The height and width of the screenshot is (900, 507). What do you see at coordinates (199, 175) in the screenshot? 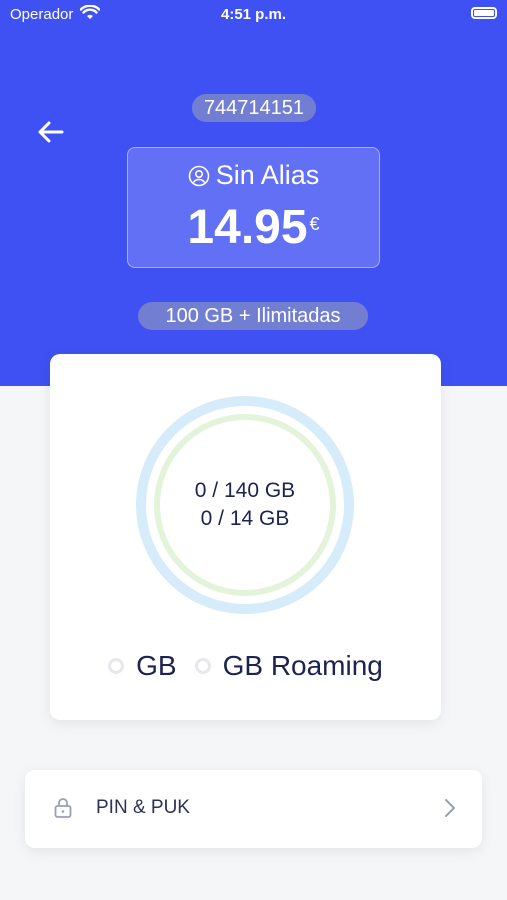
I see `user-circle-icon` at bounding box center [199, 175].